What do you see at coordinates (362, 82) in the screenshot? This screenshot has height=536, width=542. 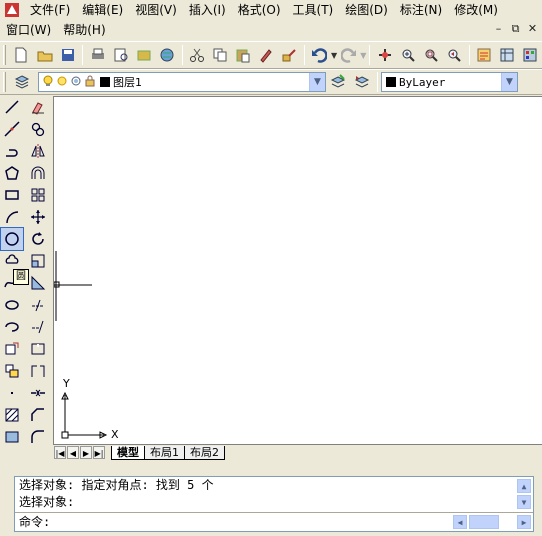 I see `layer-previous-icon` at bounding box center [362, 82].